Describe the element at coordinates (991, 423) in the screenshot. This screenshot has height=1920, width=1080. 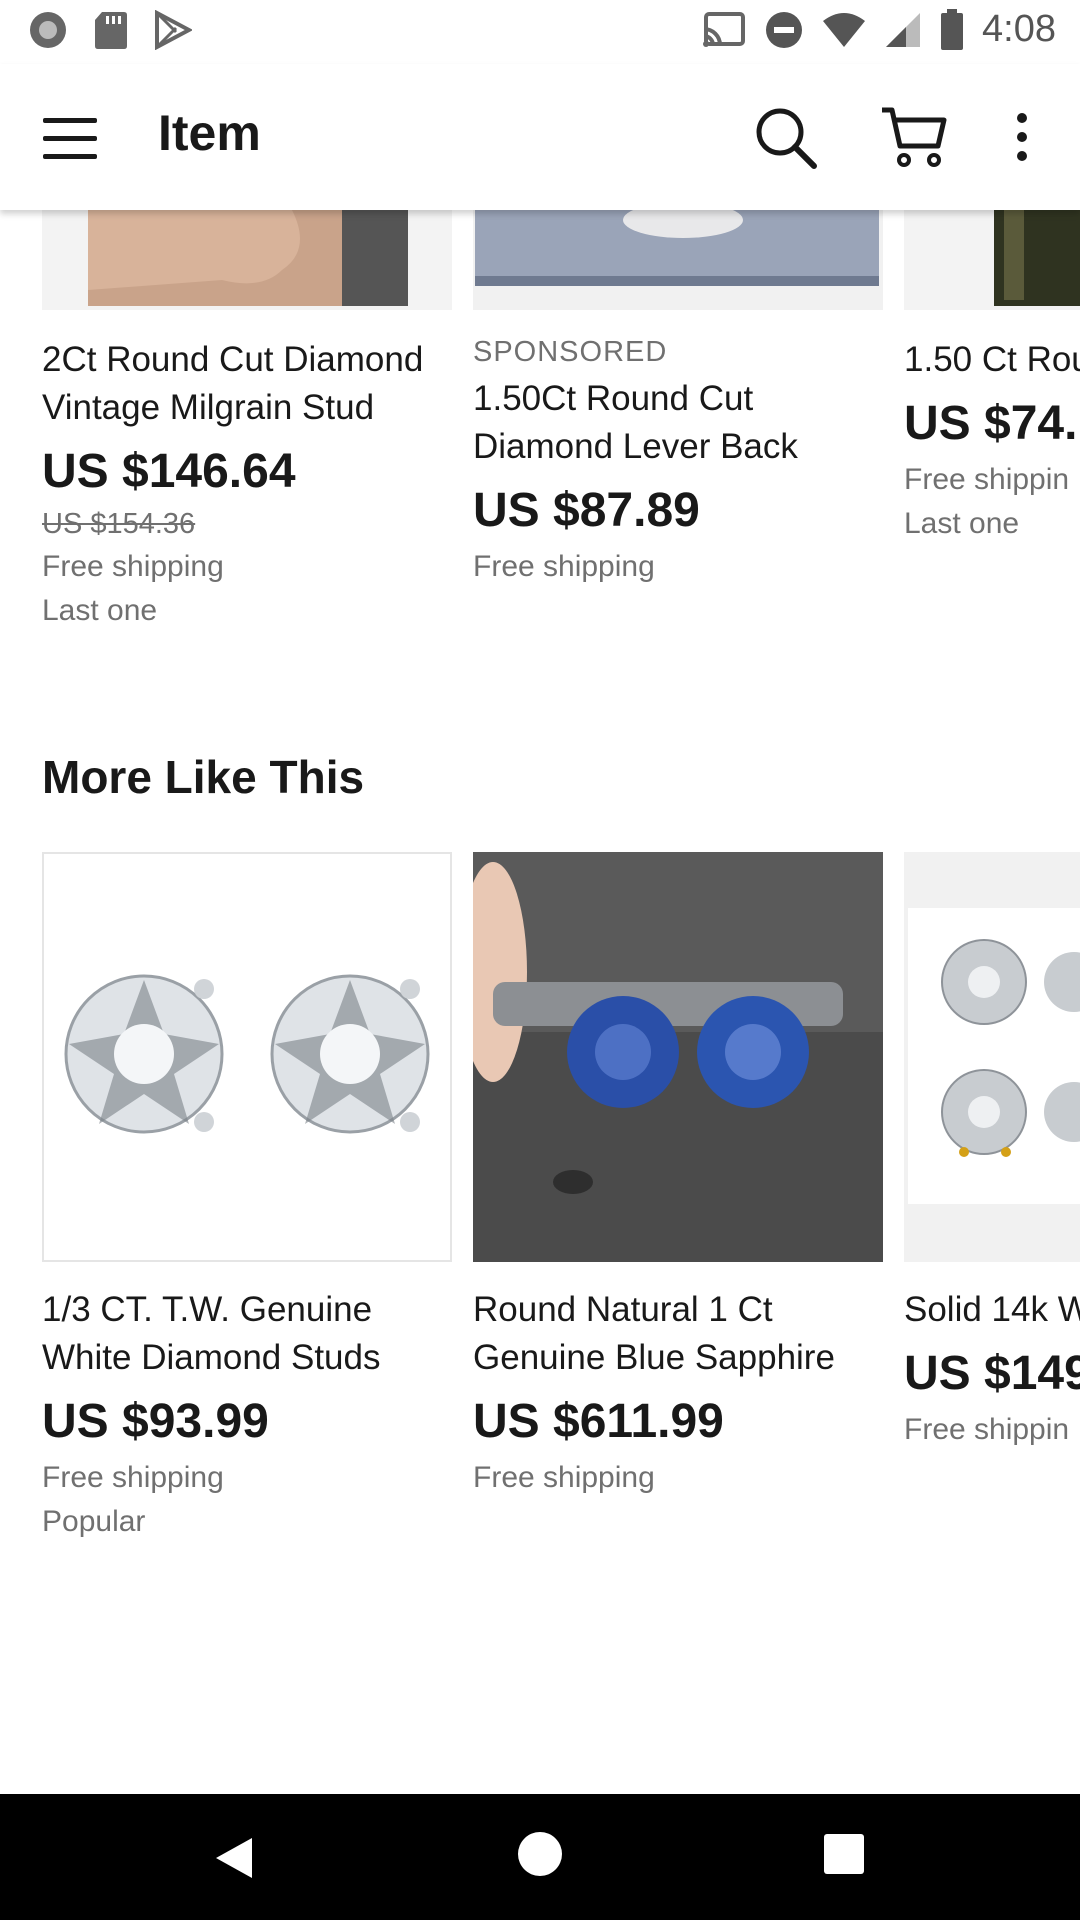
I see `item-price: US $74.` at that location.